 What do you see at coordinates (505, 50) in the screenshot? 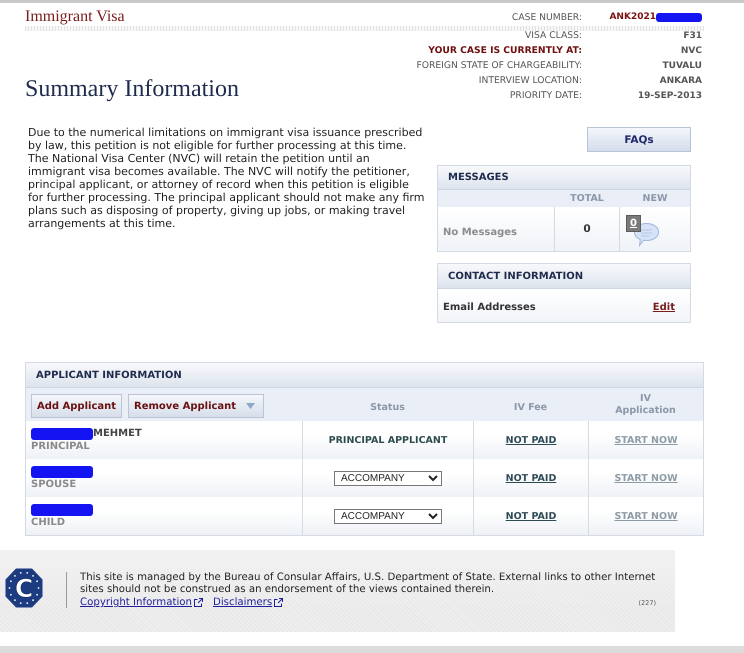
I see `field-label: YOUR CASE IS CURRENTLY AT:` at bounding box center [505, 50].